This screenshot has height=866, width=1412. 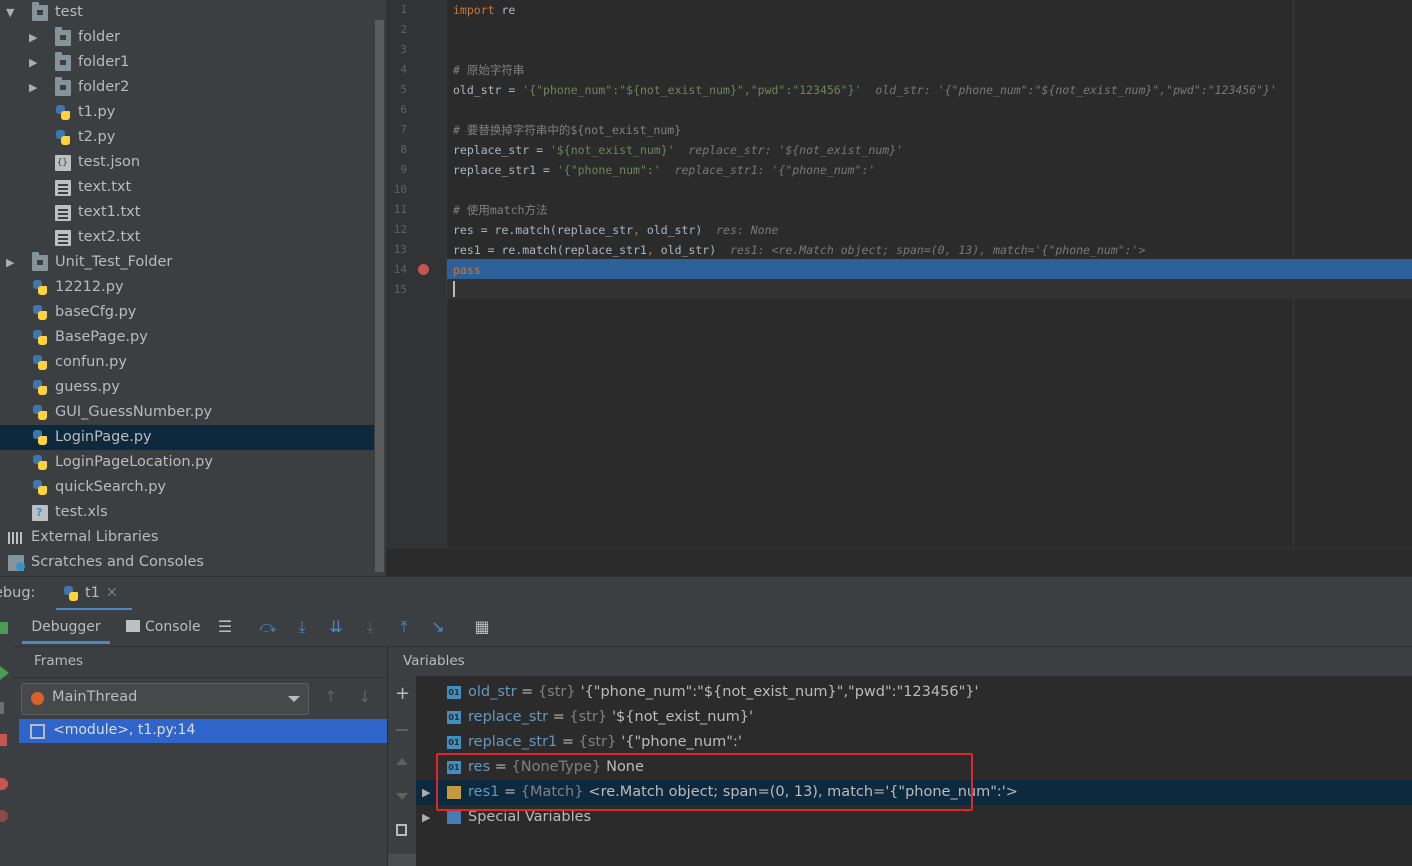 What do you see at coordinates (402, 694) in the screenshot?
I see `add-watch-icon: +` at bounding box center [402, 694].